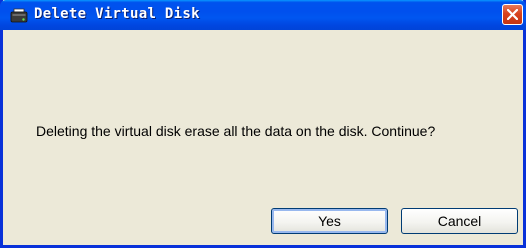 Image resolution: width=526 pixels, height=248 pixels. I want to click on title-bar: Delete Virtual Disk, so click(263, 15).